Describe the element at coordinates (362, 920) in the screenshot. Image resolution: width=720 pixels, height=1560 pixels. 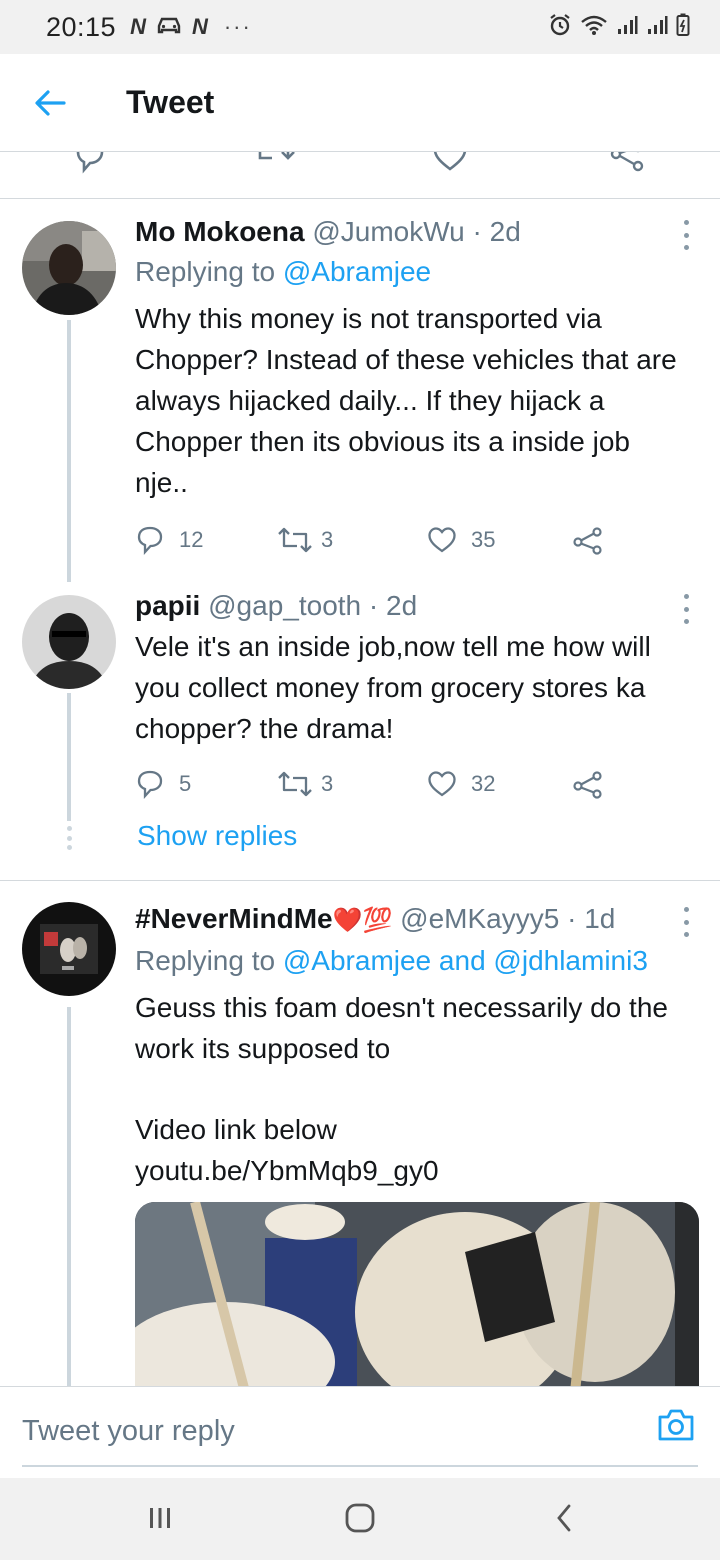
I see `heart-hundred-emoji: ❤️💯` at that location.